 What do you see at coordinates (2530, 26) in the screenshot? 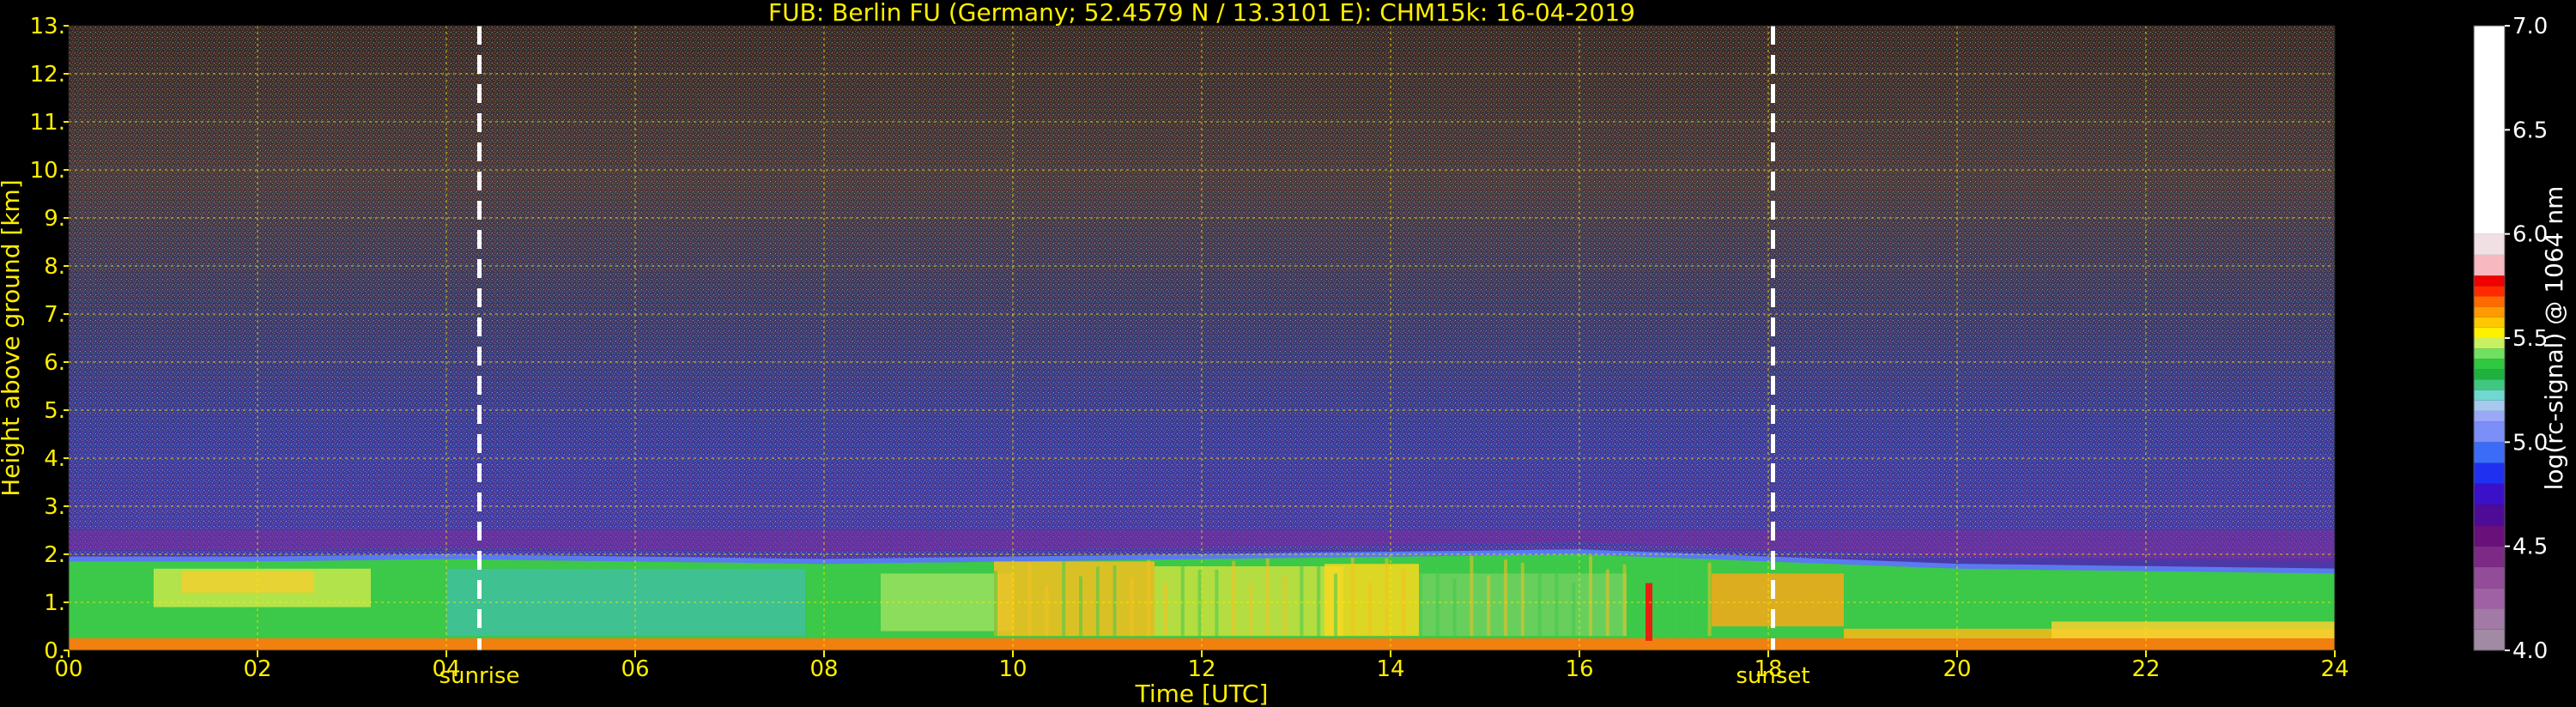
I see `colorbar-tick-label: 7.0` at bounding box center [2530, 26].